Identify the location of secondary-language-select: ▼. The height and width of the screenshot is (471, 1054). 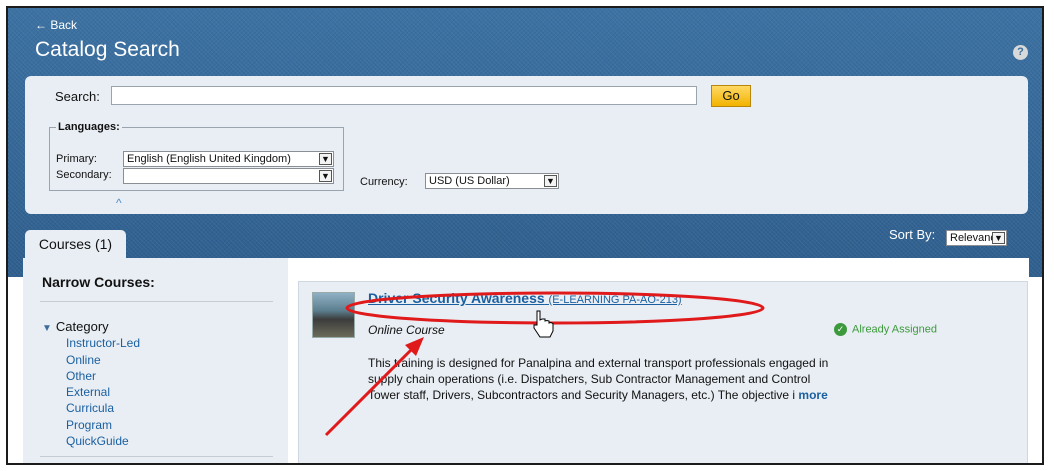
(228, 176).